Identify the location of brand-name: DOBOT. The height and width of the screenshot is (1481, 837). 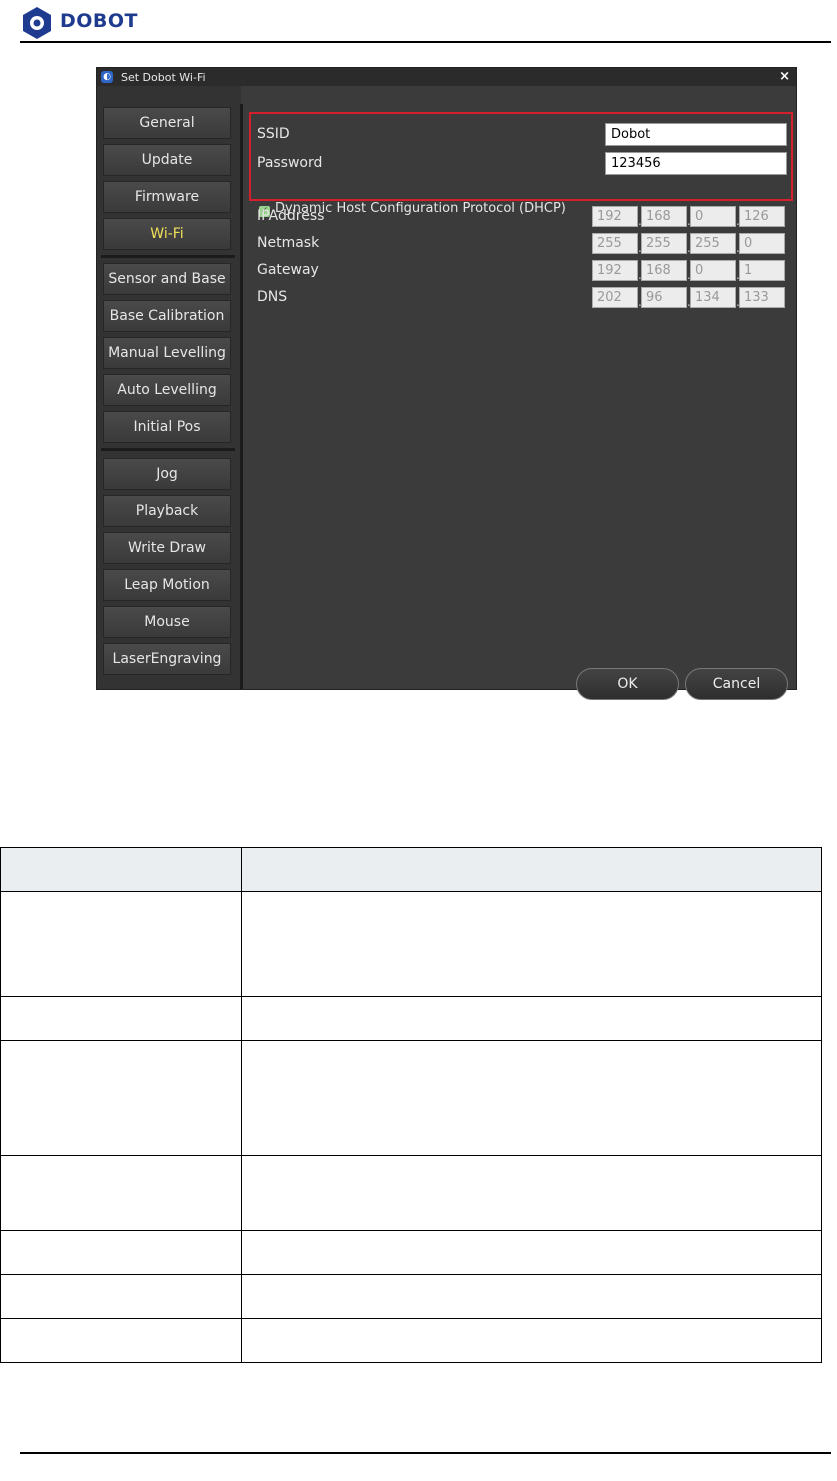
(99, 21).